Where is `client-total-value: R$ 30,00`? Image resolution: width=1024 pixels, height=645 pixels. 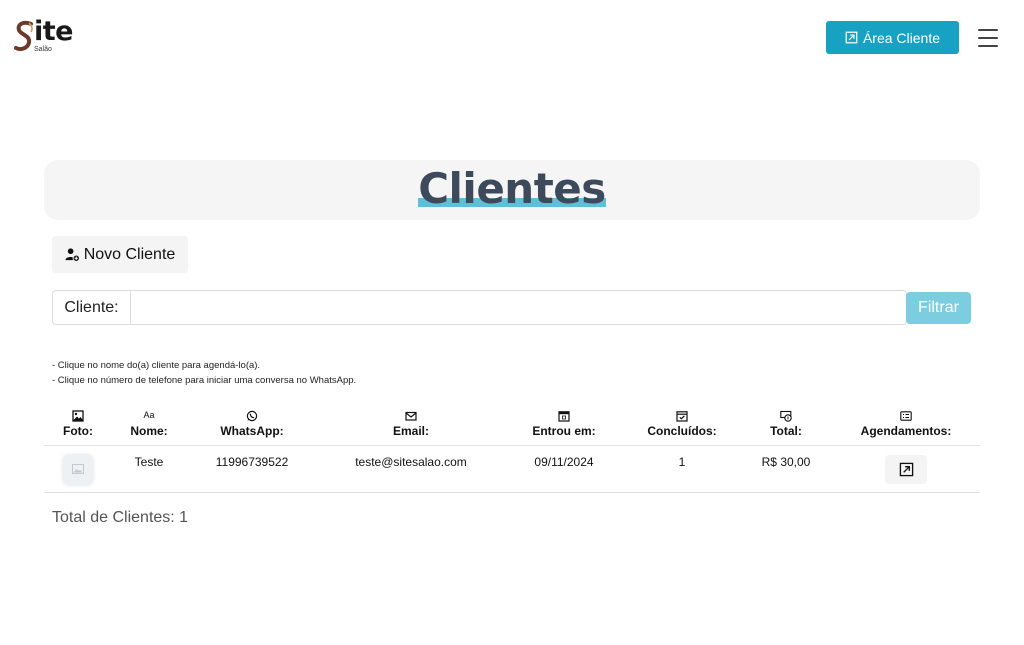 client-total-value: R$ 30,00 is located at coordinates (786, 462).